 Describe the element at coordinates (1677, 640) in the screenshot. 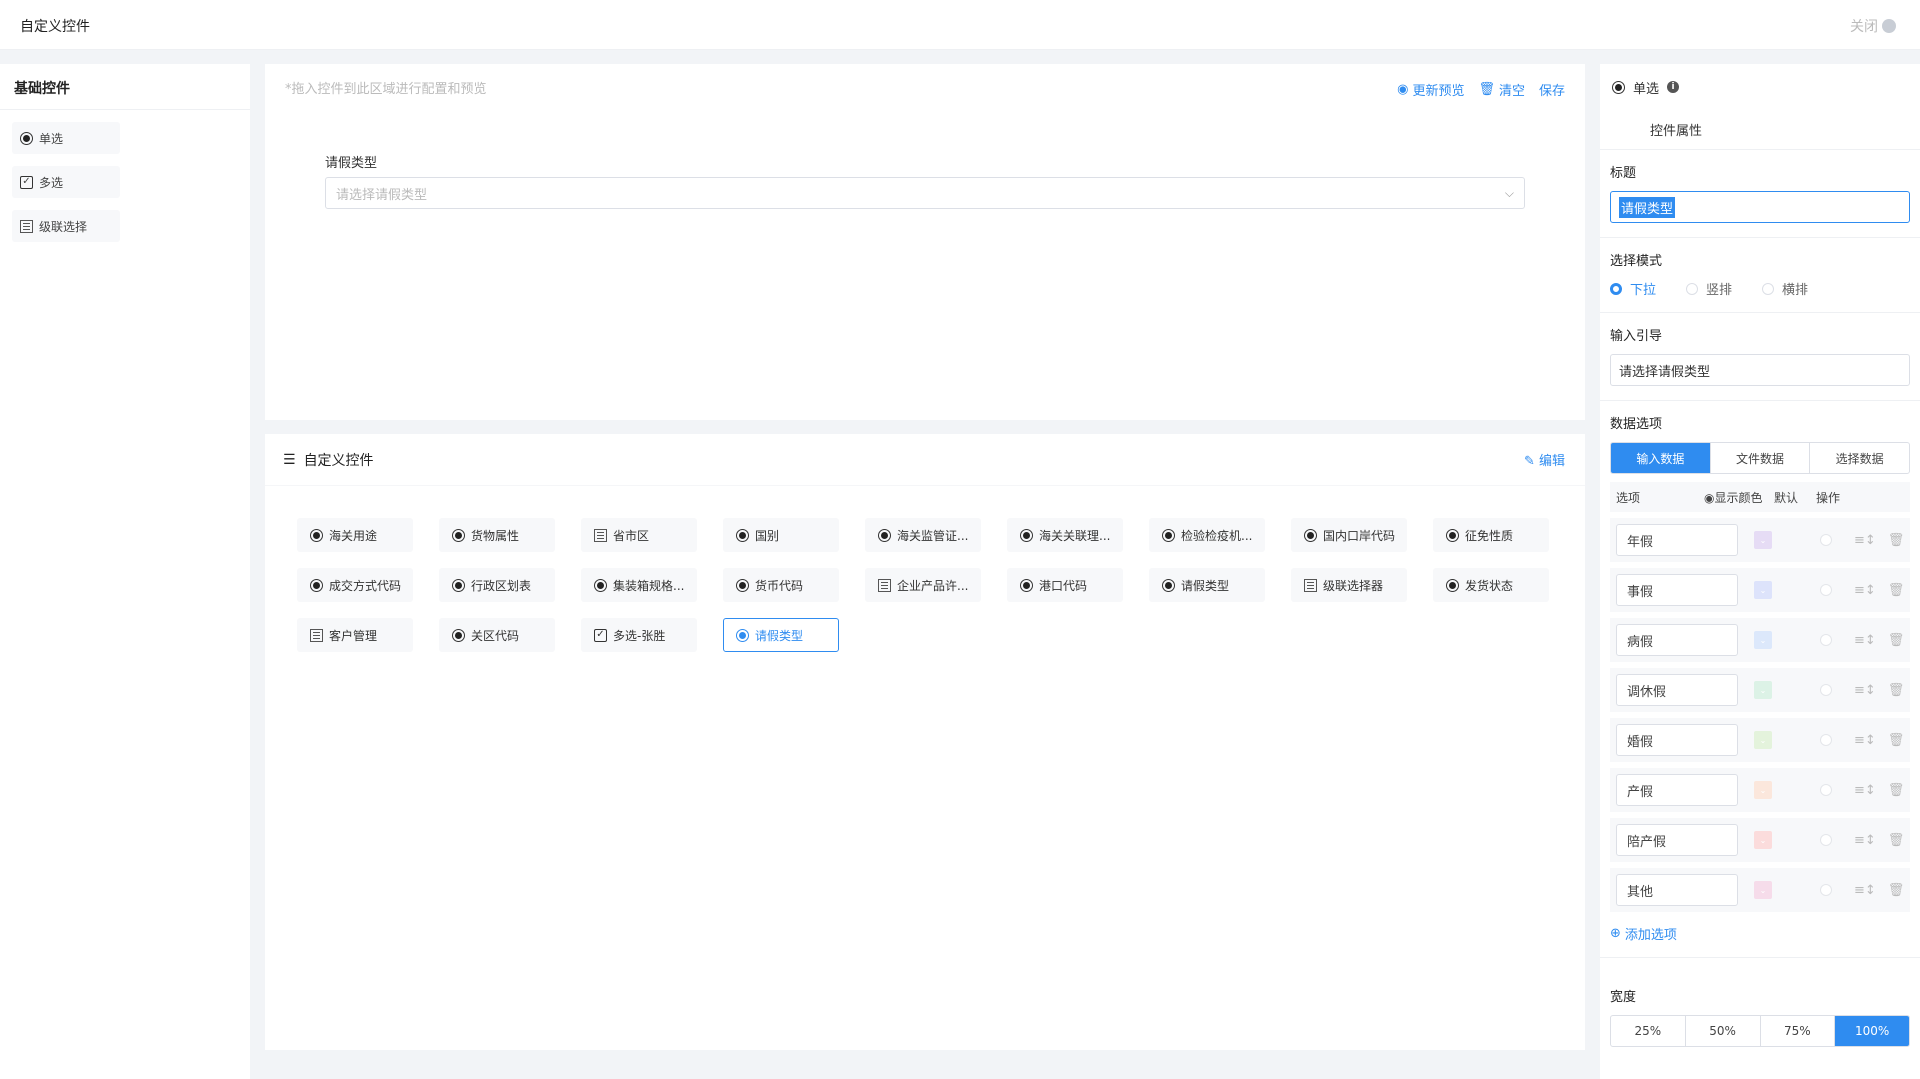

I see `option-input: 病假` at that location.